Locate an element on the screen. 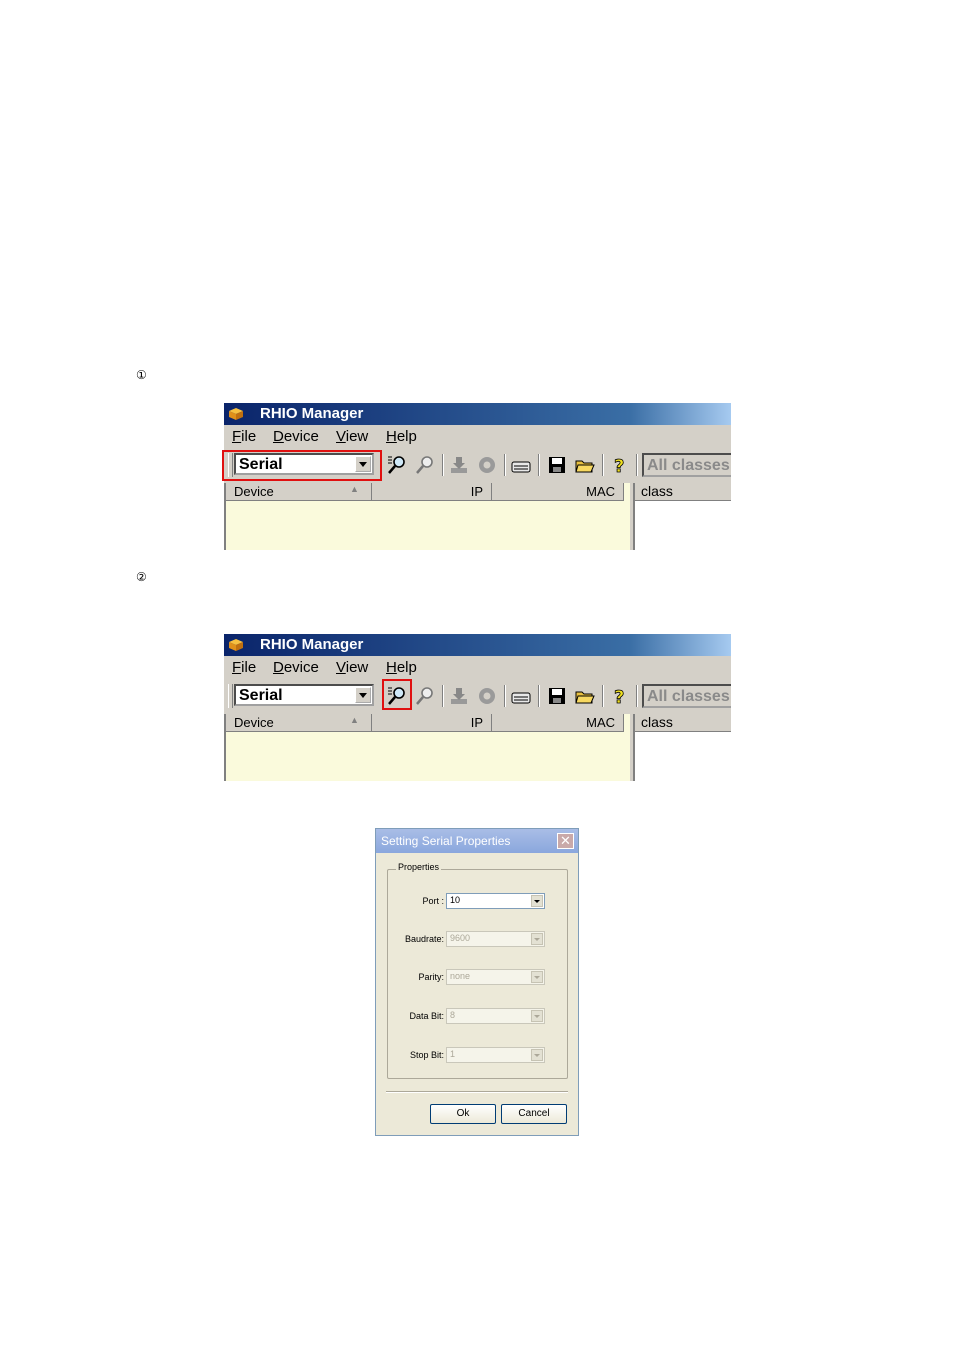 The image size is (954, 1351). highlight-search-button is located at coordinates (397, 694).